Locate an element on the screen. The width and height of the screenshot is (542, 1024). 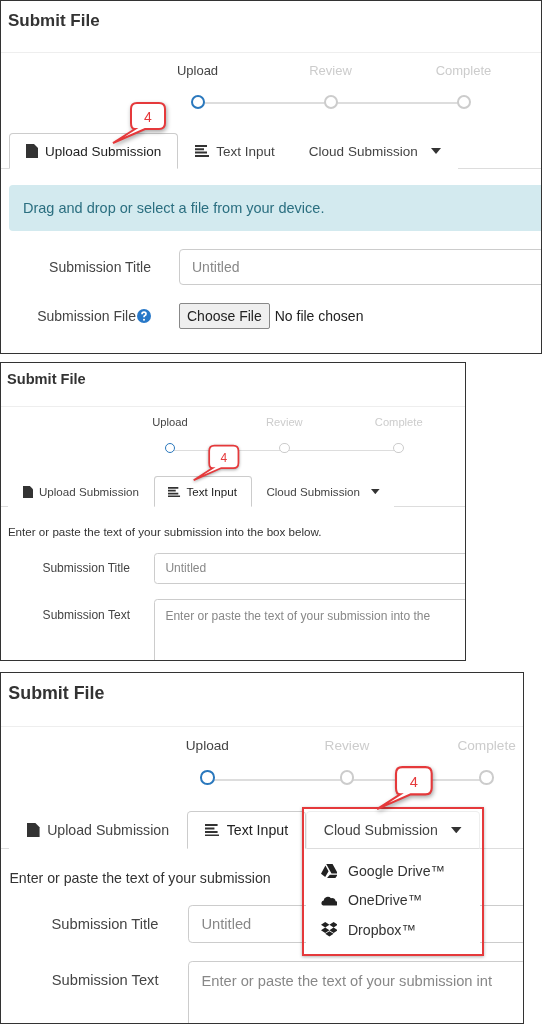
instruction-text: Enter or paste the text of your submission into the box below. is located at coordinates (164, 531).